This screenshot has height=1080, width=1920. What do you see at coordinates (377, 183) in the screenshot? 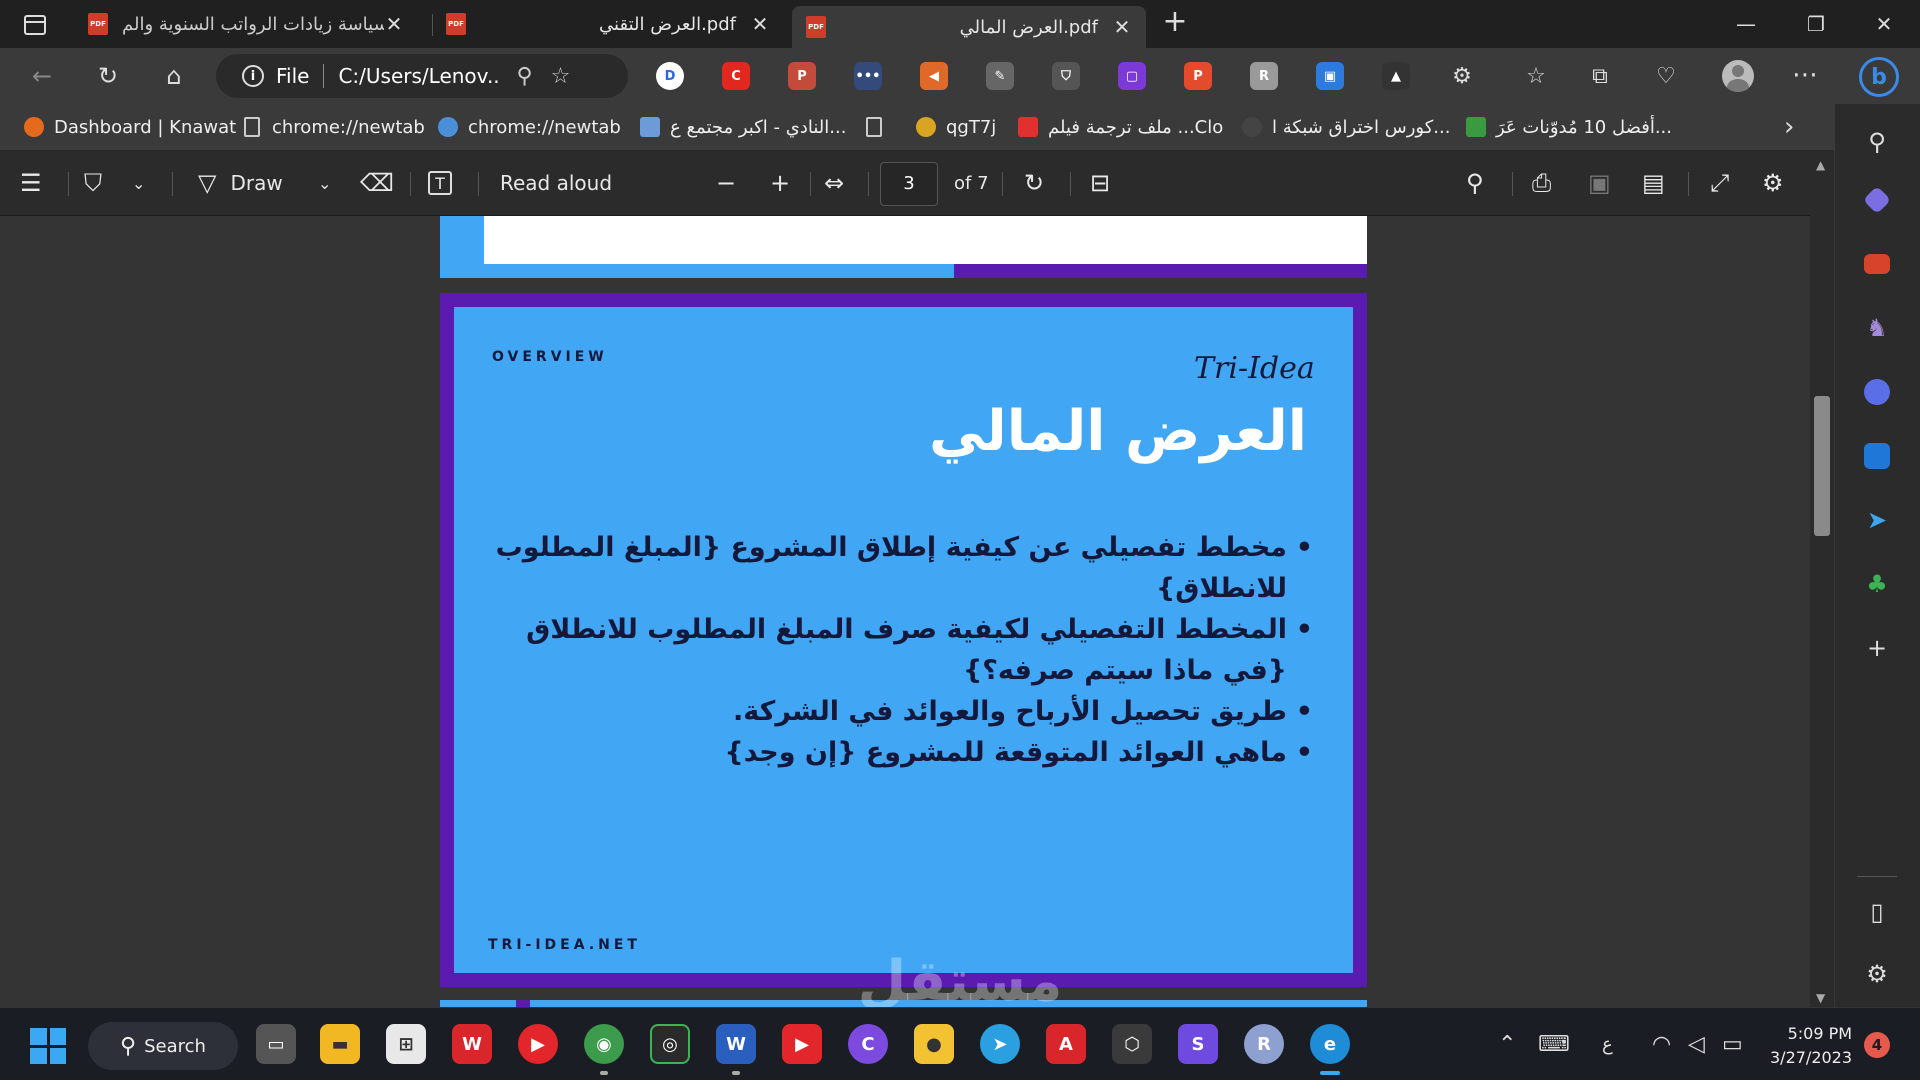
I see `erase-button: ⌫` at bounding box center [377, 183].